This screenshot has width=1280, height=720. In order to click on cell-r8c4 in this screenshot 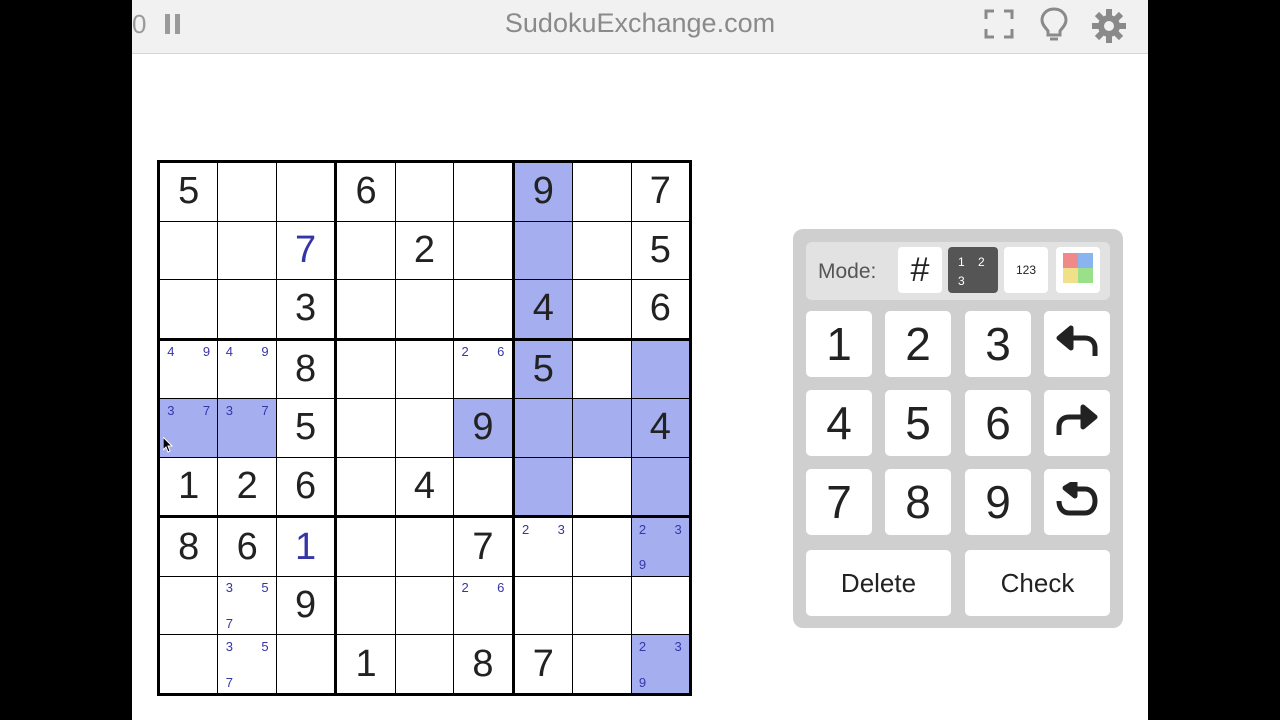, I will do `click(366, 605)`.